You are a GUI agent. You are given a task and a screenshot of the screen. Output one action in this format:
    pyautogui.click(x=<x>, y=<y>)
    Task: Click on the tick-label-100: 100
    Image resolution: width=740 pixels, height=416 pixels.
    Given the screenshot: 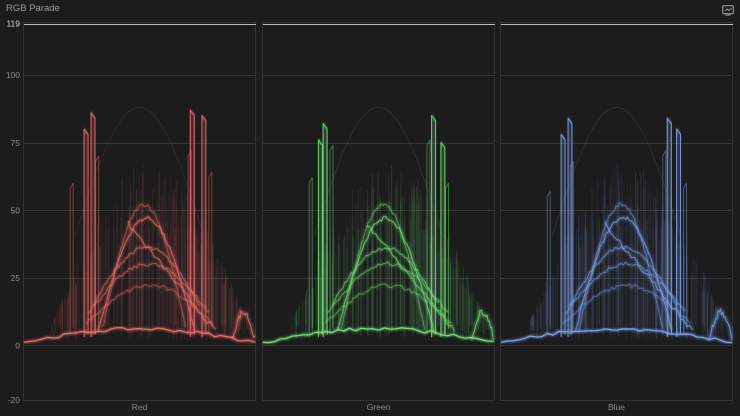 What is the action you would take?
    pyautogui.click(x=13, y=75)
    